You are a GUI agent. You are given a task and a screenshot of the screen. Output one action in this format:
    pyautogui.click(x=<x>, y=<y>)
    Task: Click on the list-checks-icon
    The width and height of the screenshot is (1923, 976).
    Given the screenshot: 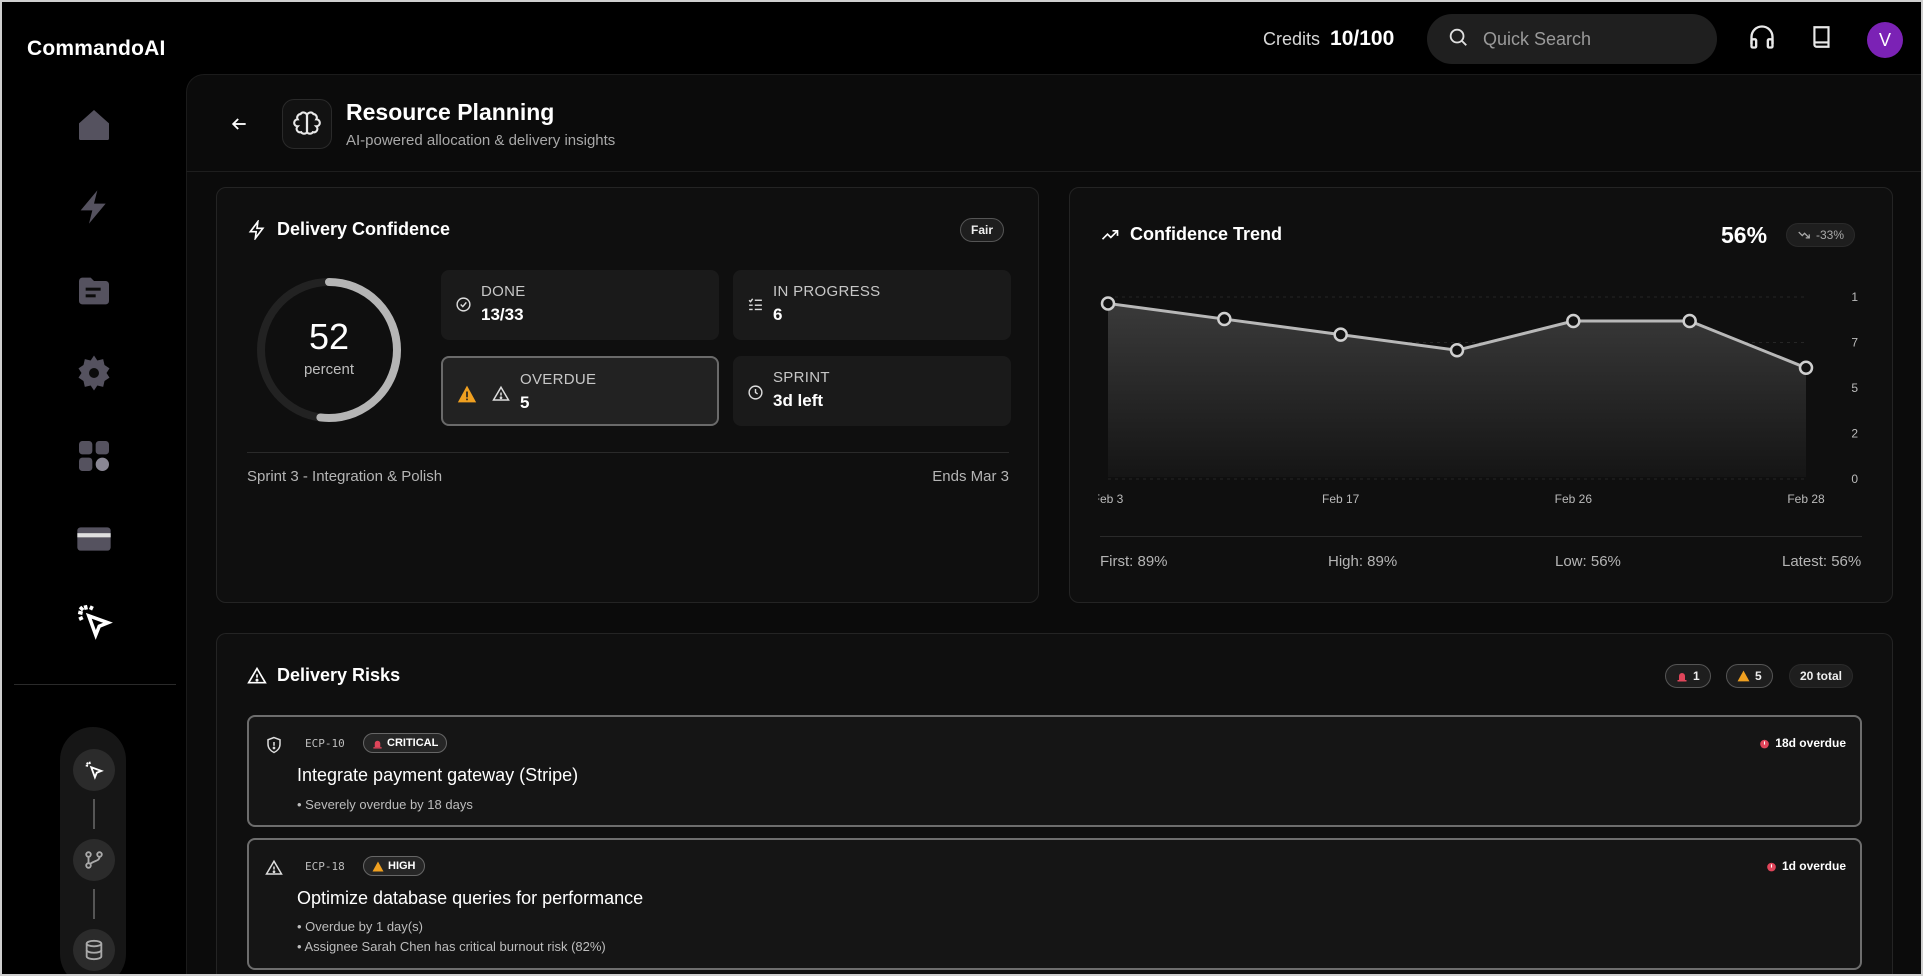 What is the action you would take?
    pyautogui.click(x=755, y=304)
    